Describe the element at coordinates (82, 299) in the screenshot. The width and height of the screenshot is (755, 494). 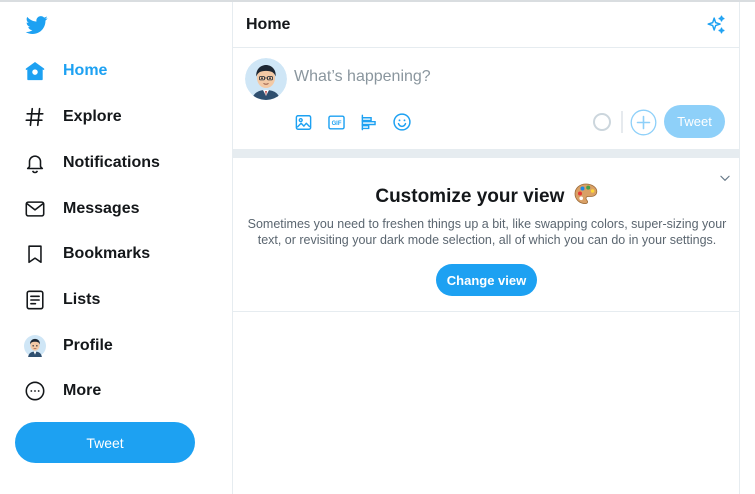
I see `sidebar-item-label: Lists` at that location.